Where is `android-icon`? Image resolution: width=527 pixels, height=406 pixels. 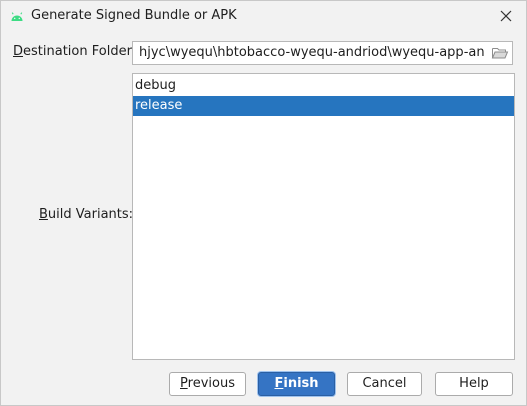 android-icon is located at coordinates (17, 16).